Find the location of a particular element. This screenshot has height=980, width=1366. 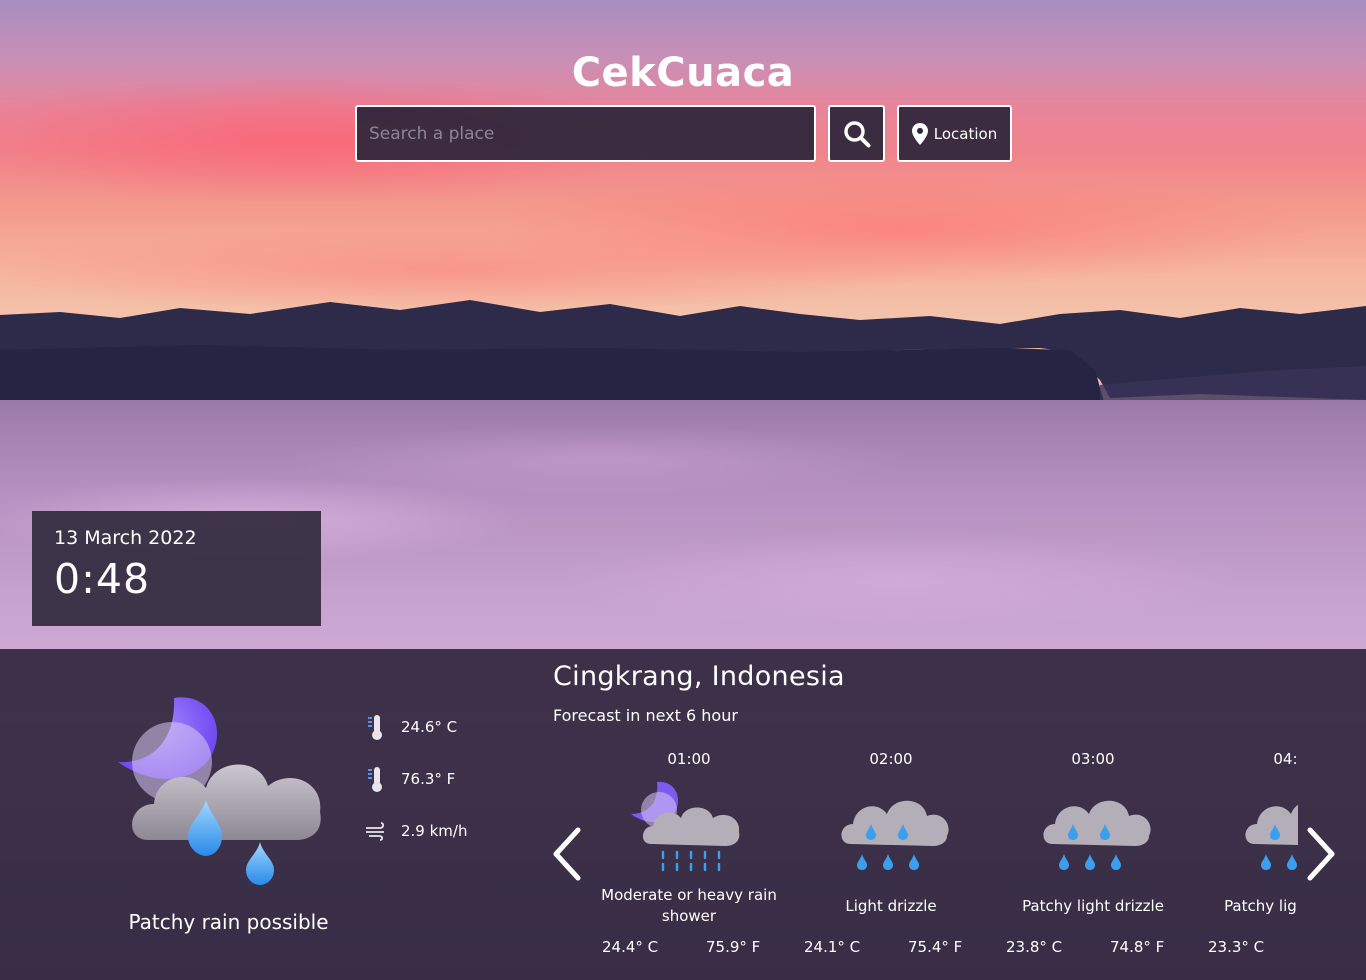

chevron-right-icon is located at coordinates (1321, 854).